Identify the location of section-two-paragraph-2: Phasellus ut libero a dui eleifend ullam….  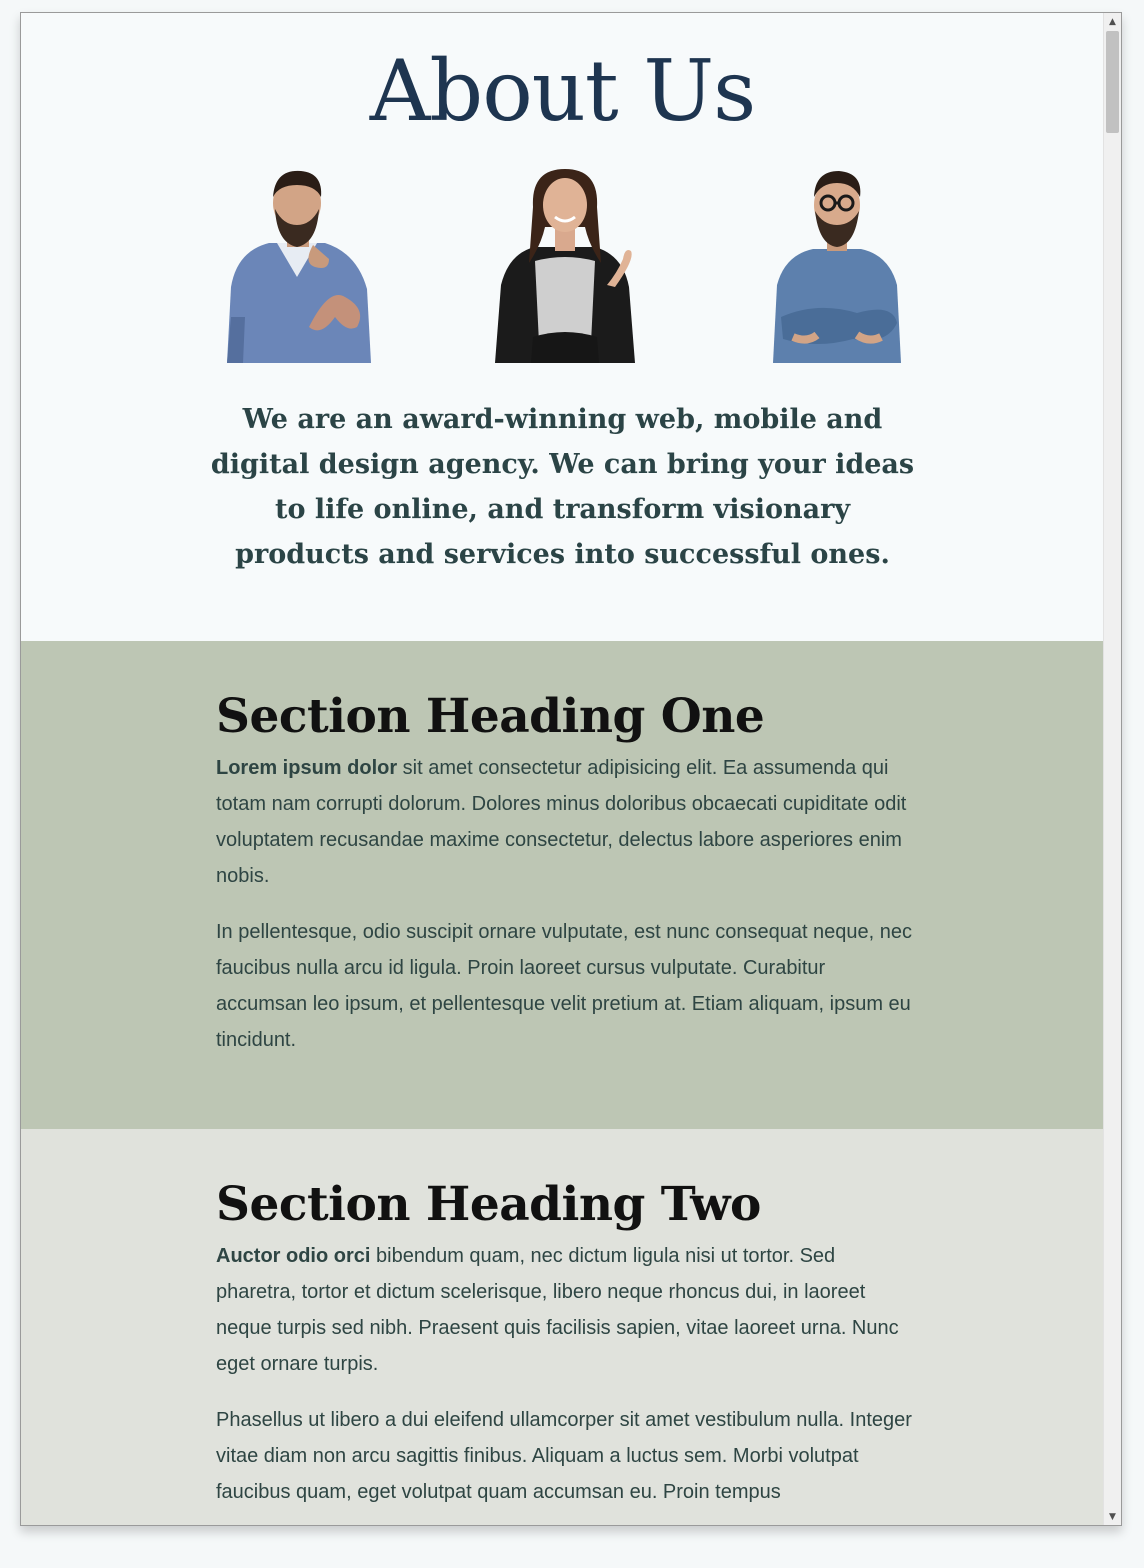
(564, 1456).